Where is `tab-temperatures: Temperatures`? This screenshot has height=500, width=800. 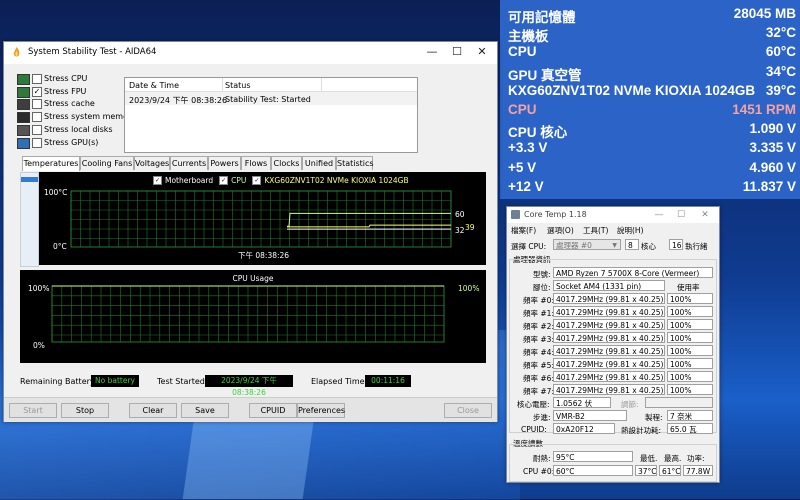 tab-temperatures: Temperatures is located at coordinates (51, 163).